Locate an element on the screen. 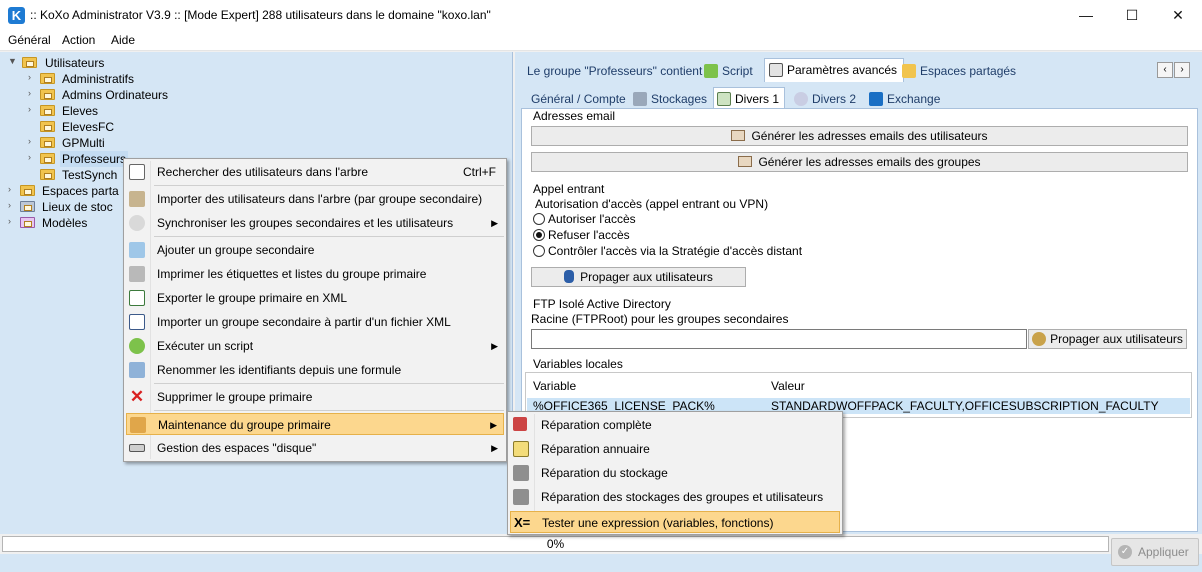 Image resolution: width=1202 pixels, height=572 pixels. tab-exchange: Exchange is located at coordinates (904, 99).